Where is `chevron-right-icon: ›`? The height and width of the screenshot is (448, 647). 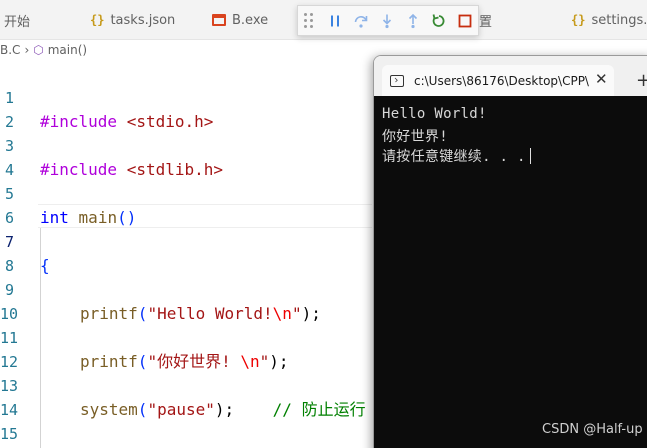
chevron-right-icon: › is located at coordinates (27, 50).